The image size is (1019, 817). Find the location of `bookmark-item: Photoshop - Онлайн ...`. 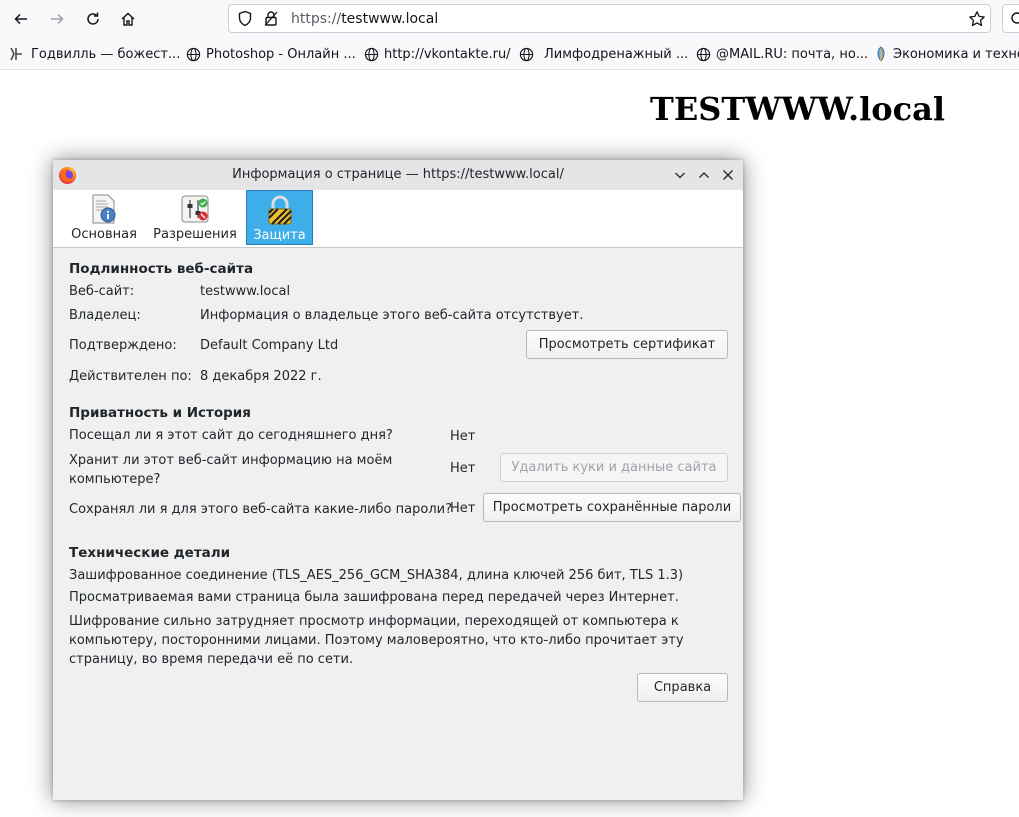

bookmark-item: Photoshop - Онлайн ... is located at coordinates (271, 54).